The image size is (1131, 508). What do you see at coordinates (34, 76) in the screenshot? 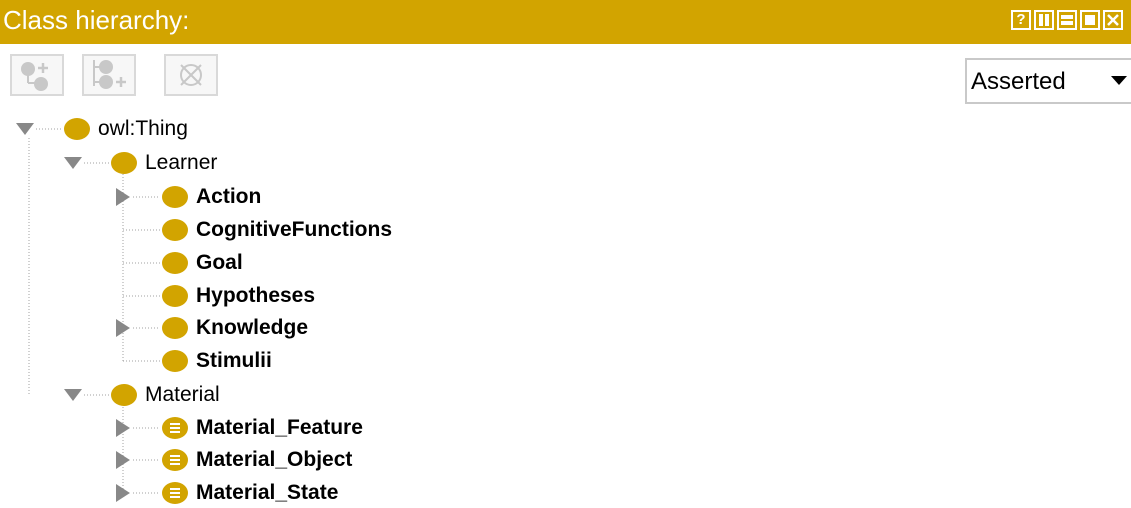
I see `add-subclass-icon` at bounding box center [34, 76].